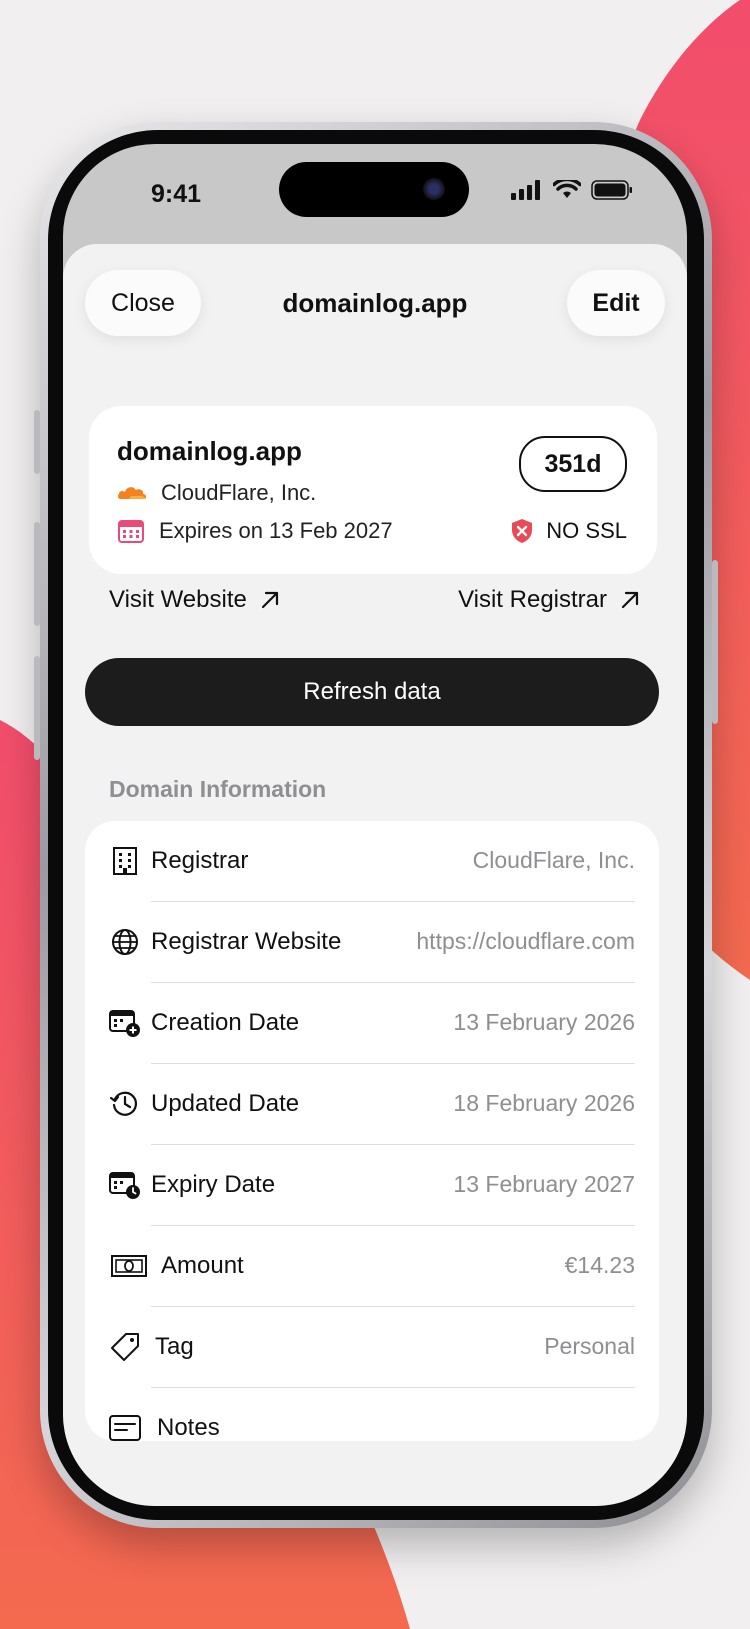  I want to click on side-button-power, so click(715, 642).